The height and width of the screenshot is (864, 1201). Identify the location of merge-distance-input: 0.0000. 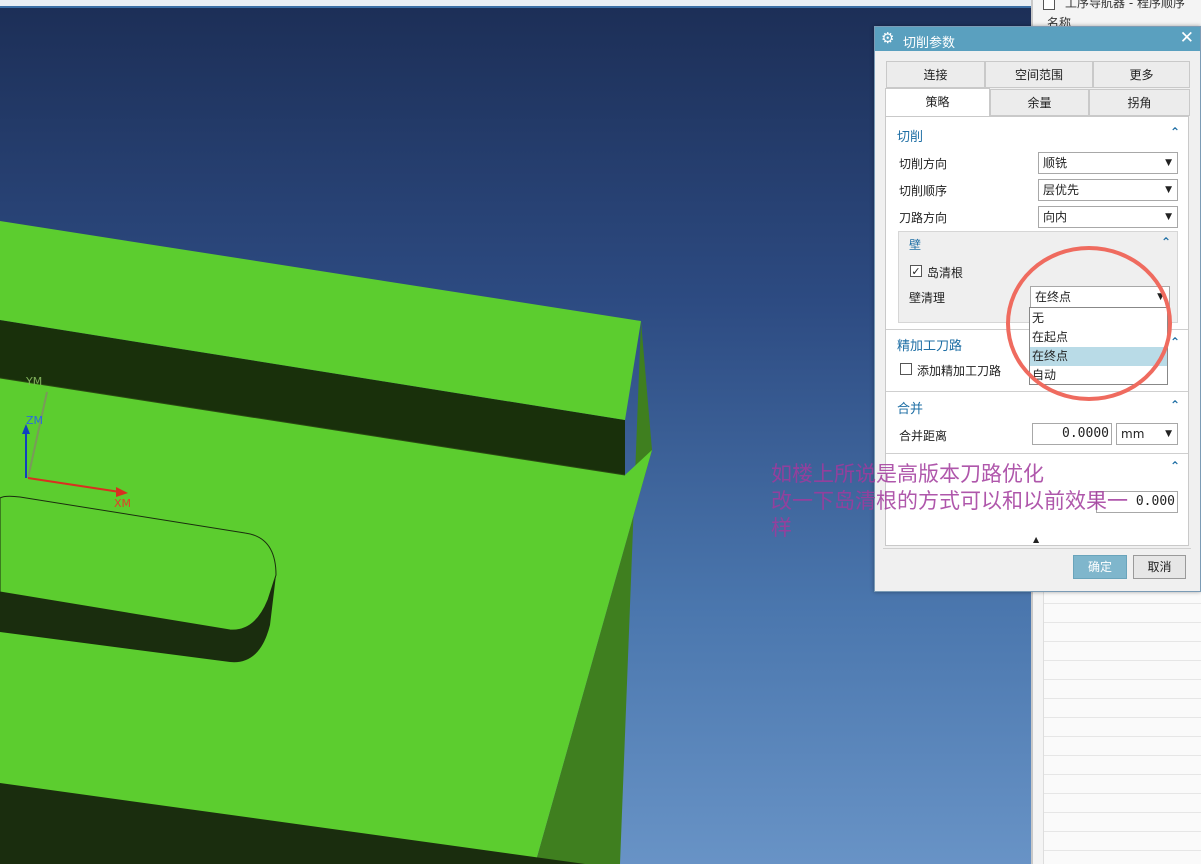
(1072, 434).